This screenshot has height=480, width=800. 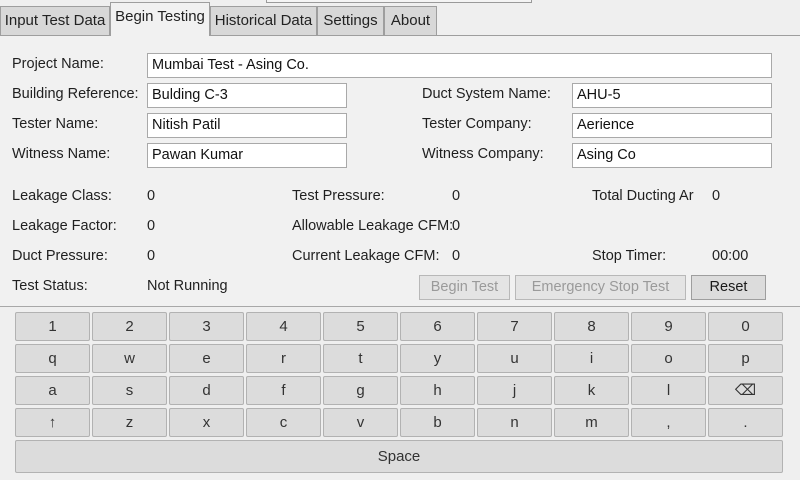 I want to click on key-1: 1, so click(x=52, y=326).